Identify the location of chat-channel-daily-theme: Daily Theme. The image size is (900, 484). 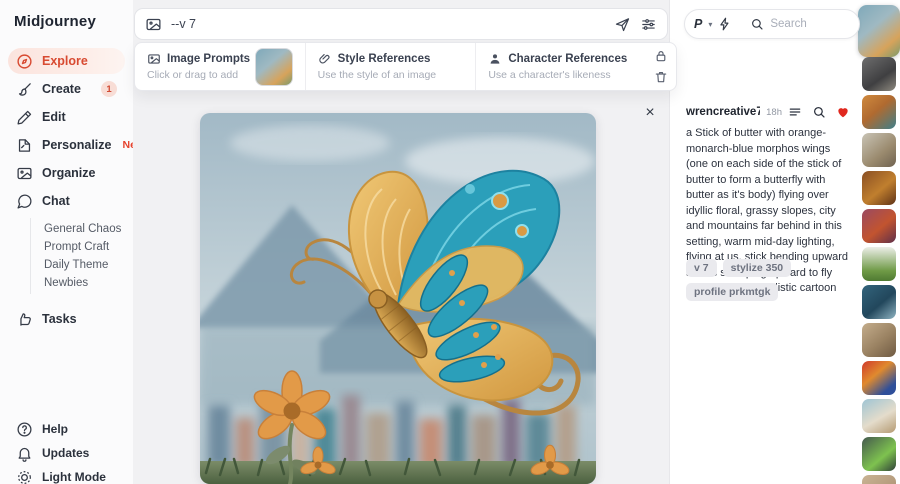
(82, 265).